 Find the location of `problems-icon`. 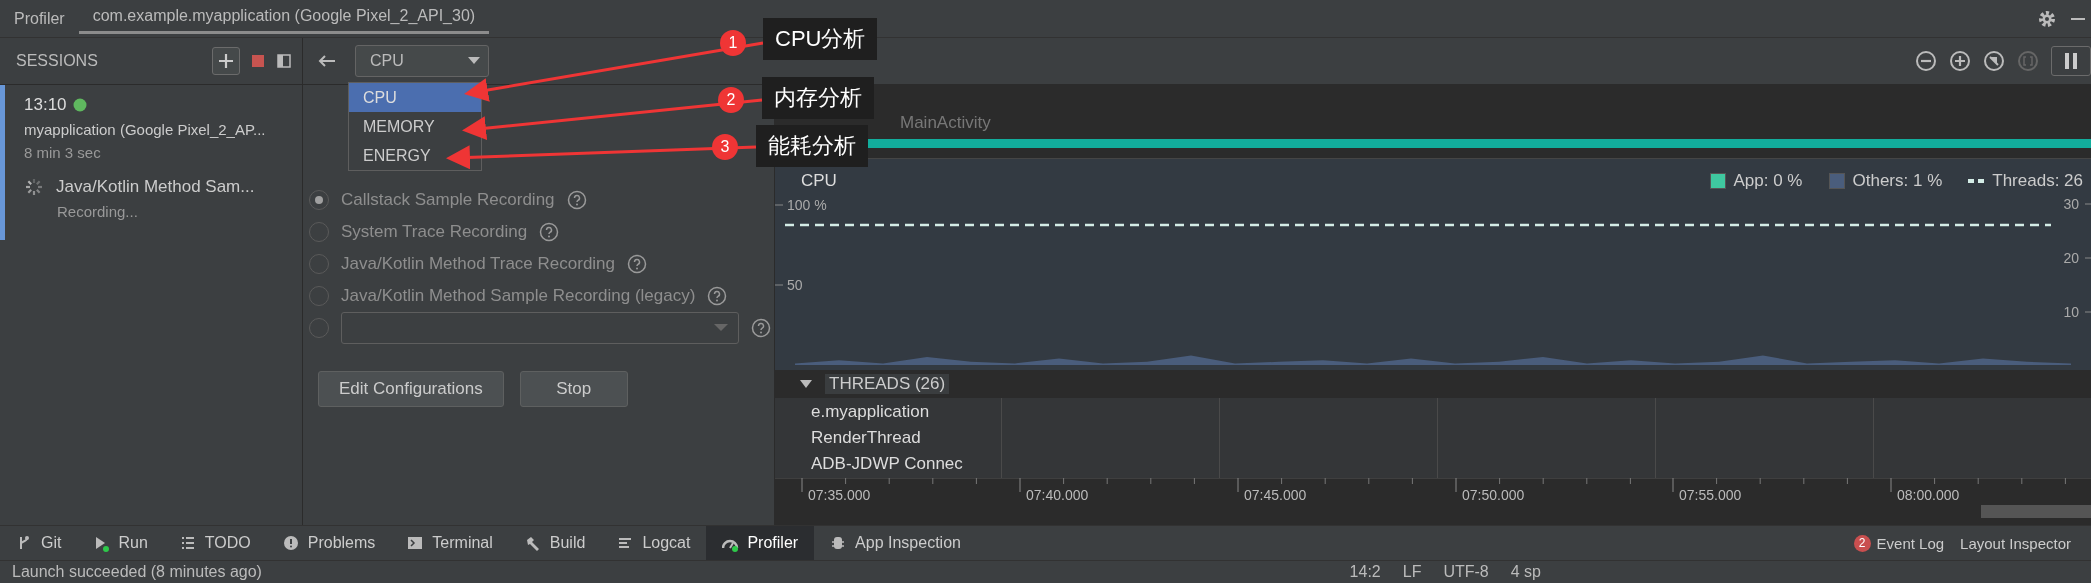

problems-icon is located at coordinates (291, 543).